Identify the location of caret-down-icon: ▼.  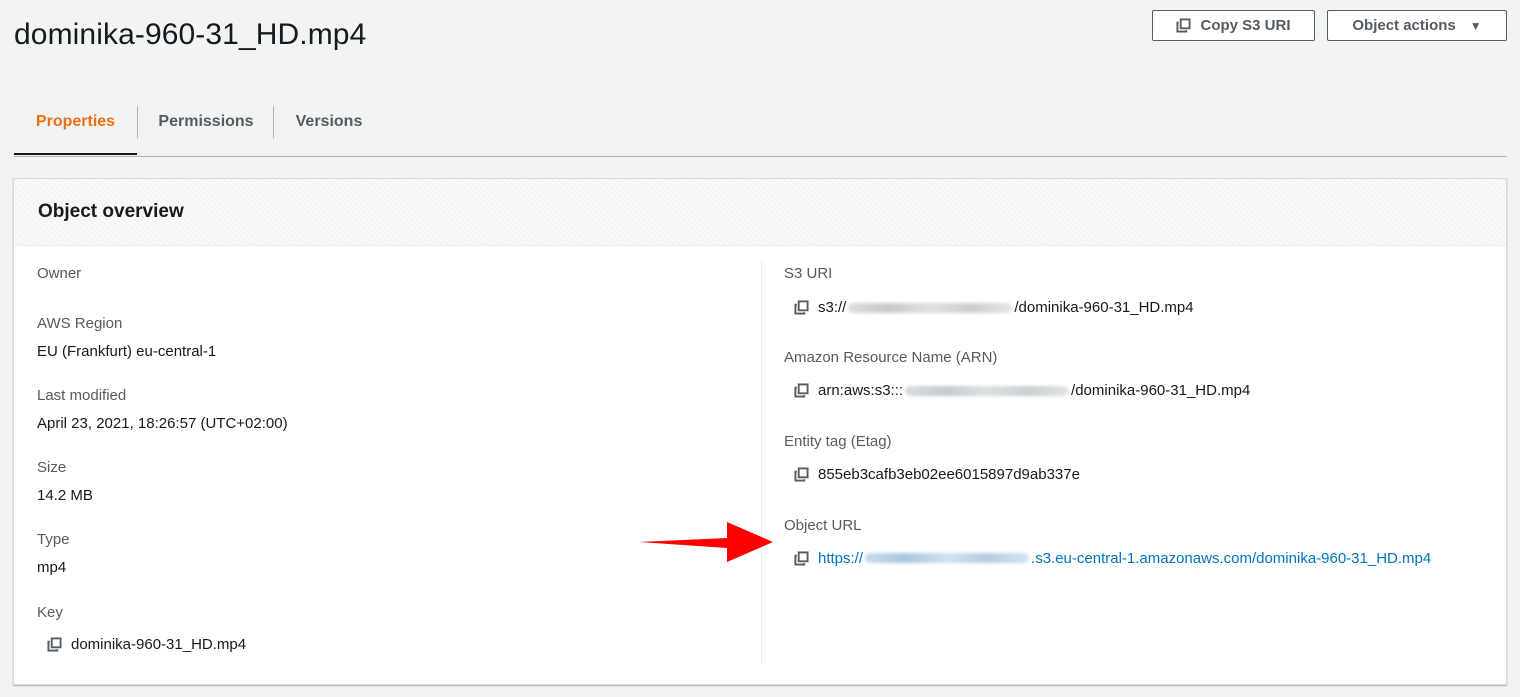
(1475, 25).